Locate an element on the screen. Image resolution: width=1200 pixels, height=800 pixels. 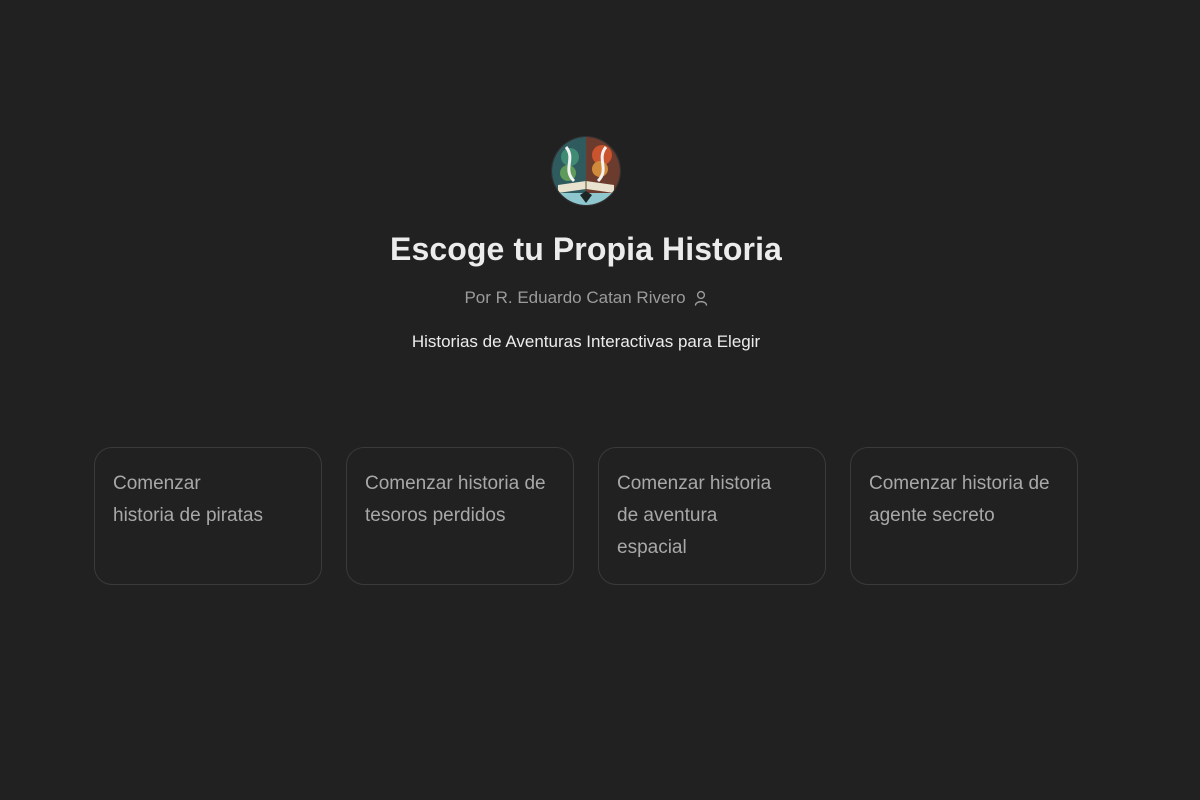
book-with-paths-icon is located at coordinates (586, 171).